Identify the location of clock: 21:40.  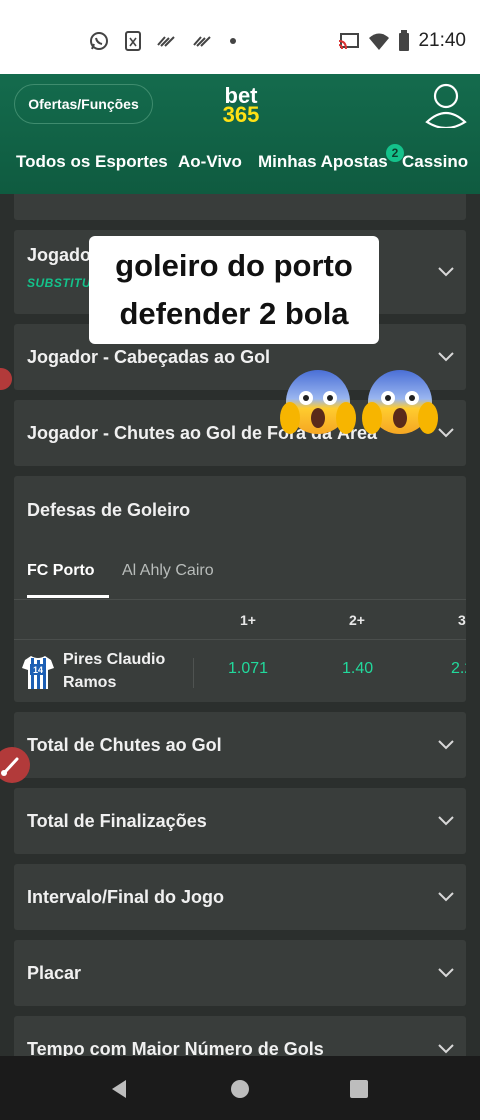
(442, 40).